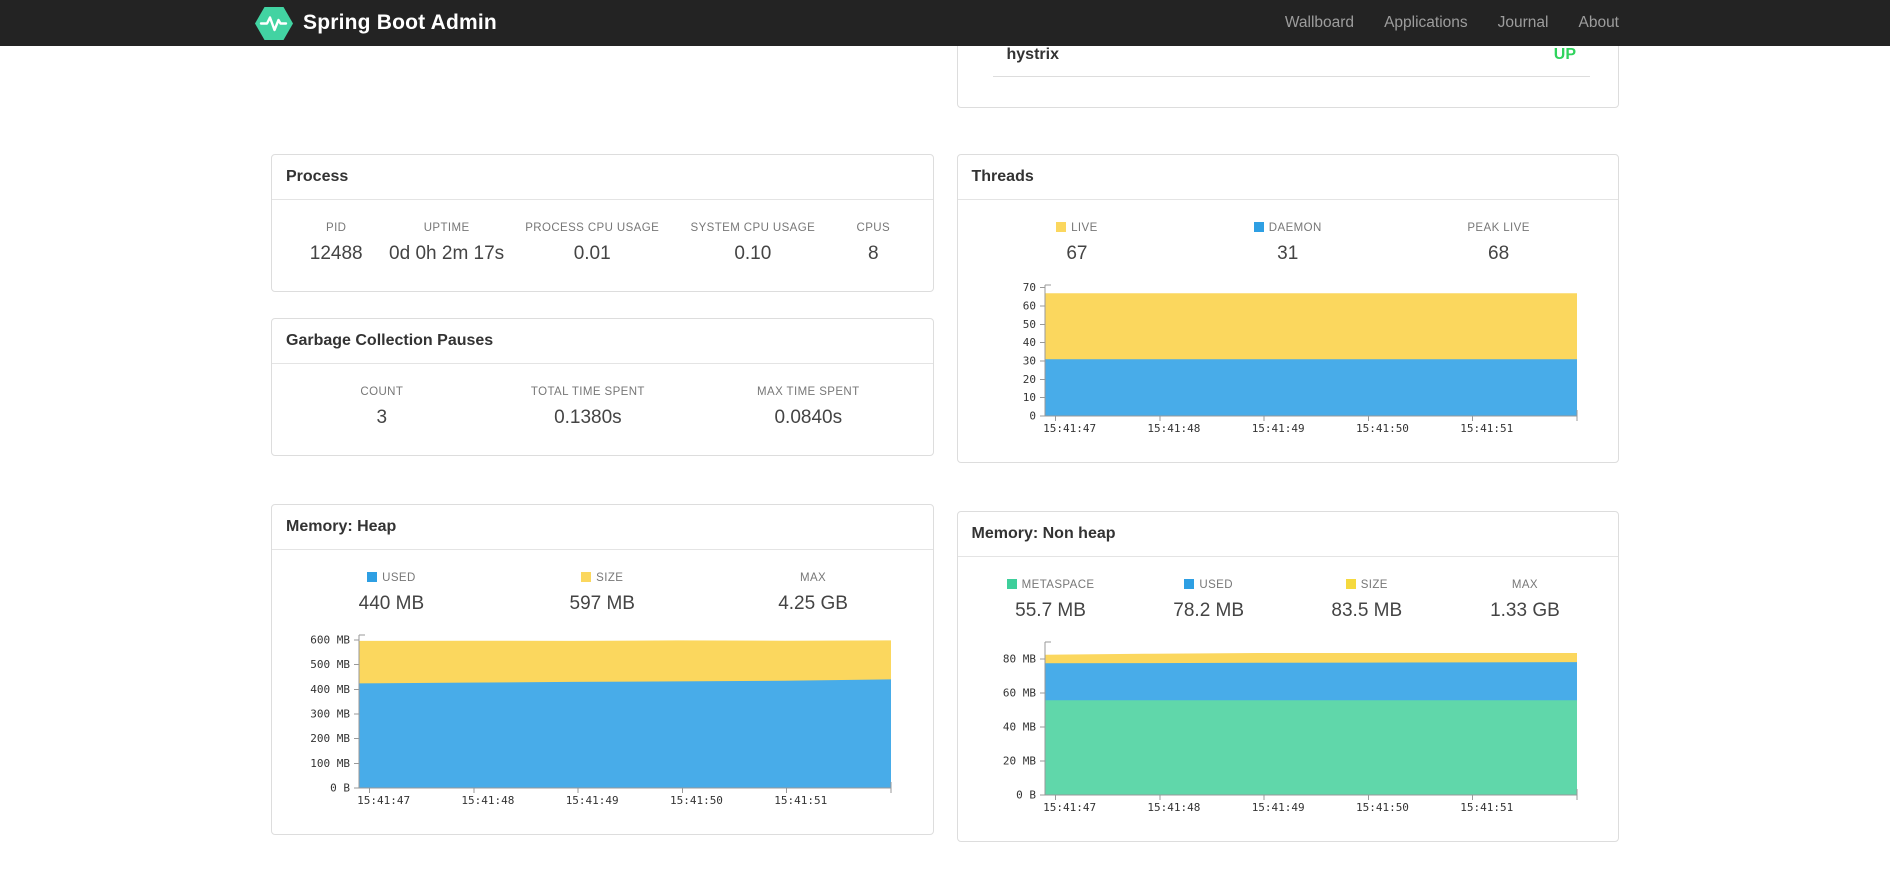  I want to click on svg-text: 60 MB, so click(1018, 693).